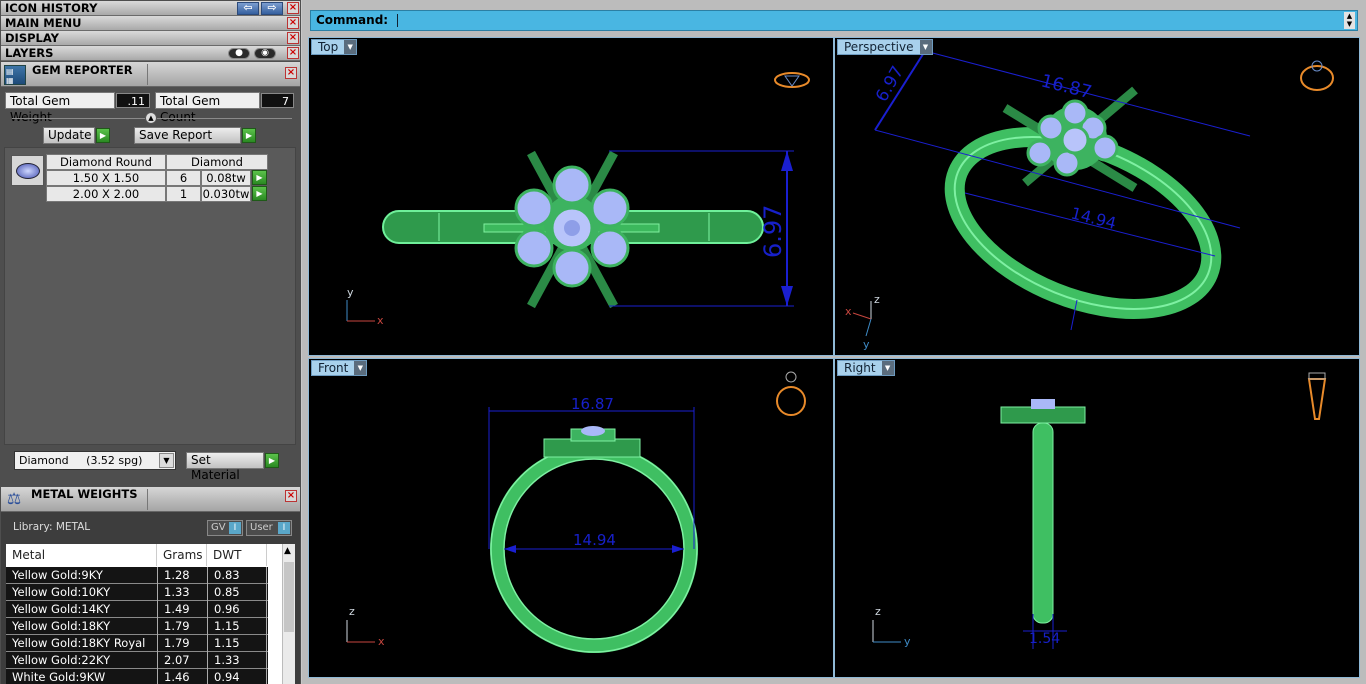  I want to click on gem-material-header: Diamond, so click(217, 162).